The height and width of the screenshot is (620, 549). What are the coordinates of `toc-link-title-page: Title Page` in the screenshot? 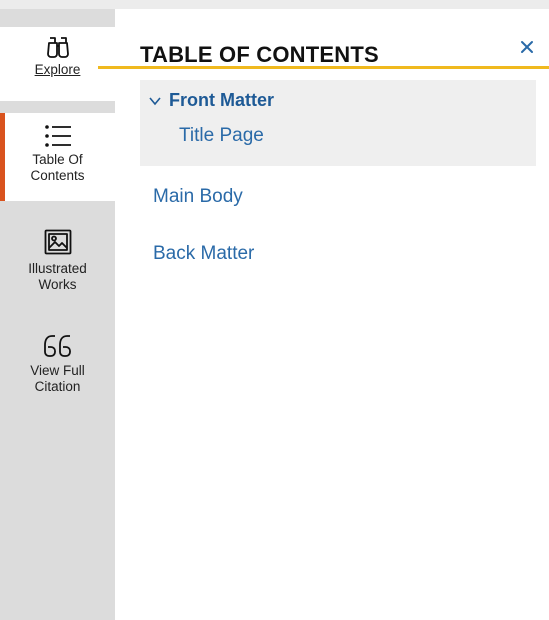 It's located at (221, 136).